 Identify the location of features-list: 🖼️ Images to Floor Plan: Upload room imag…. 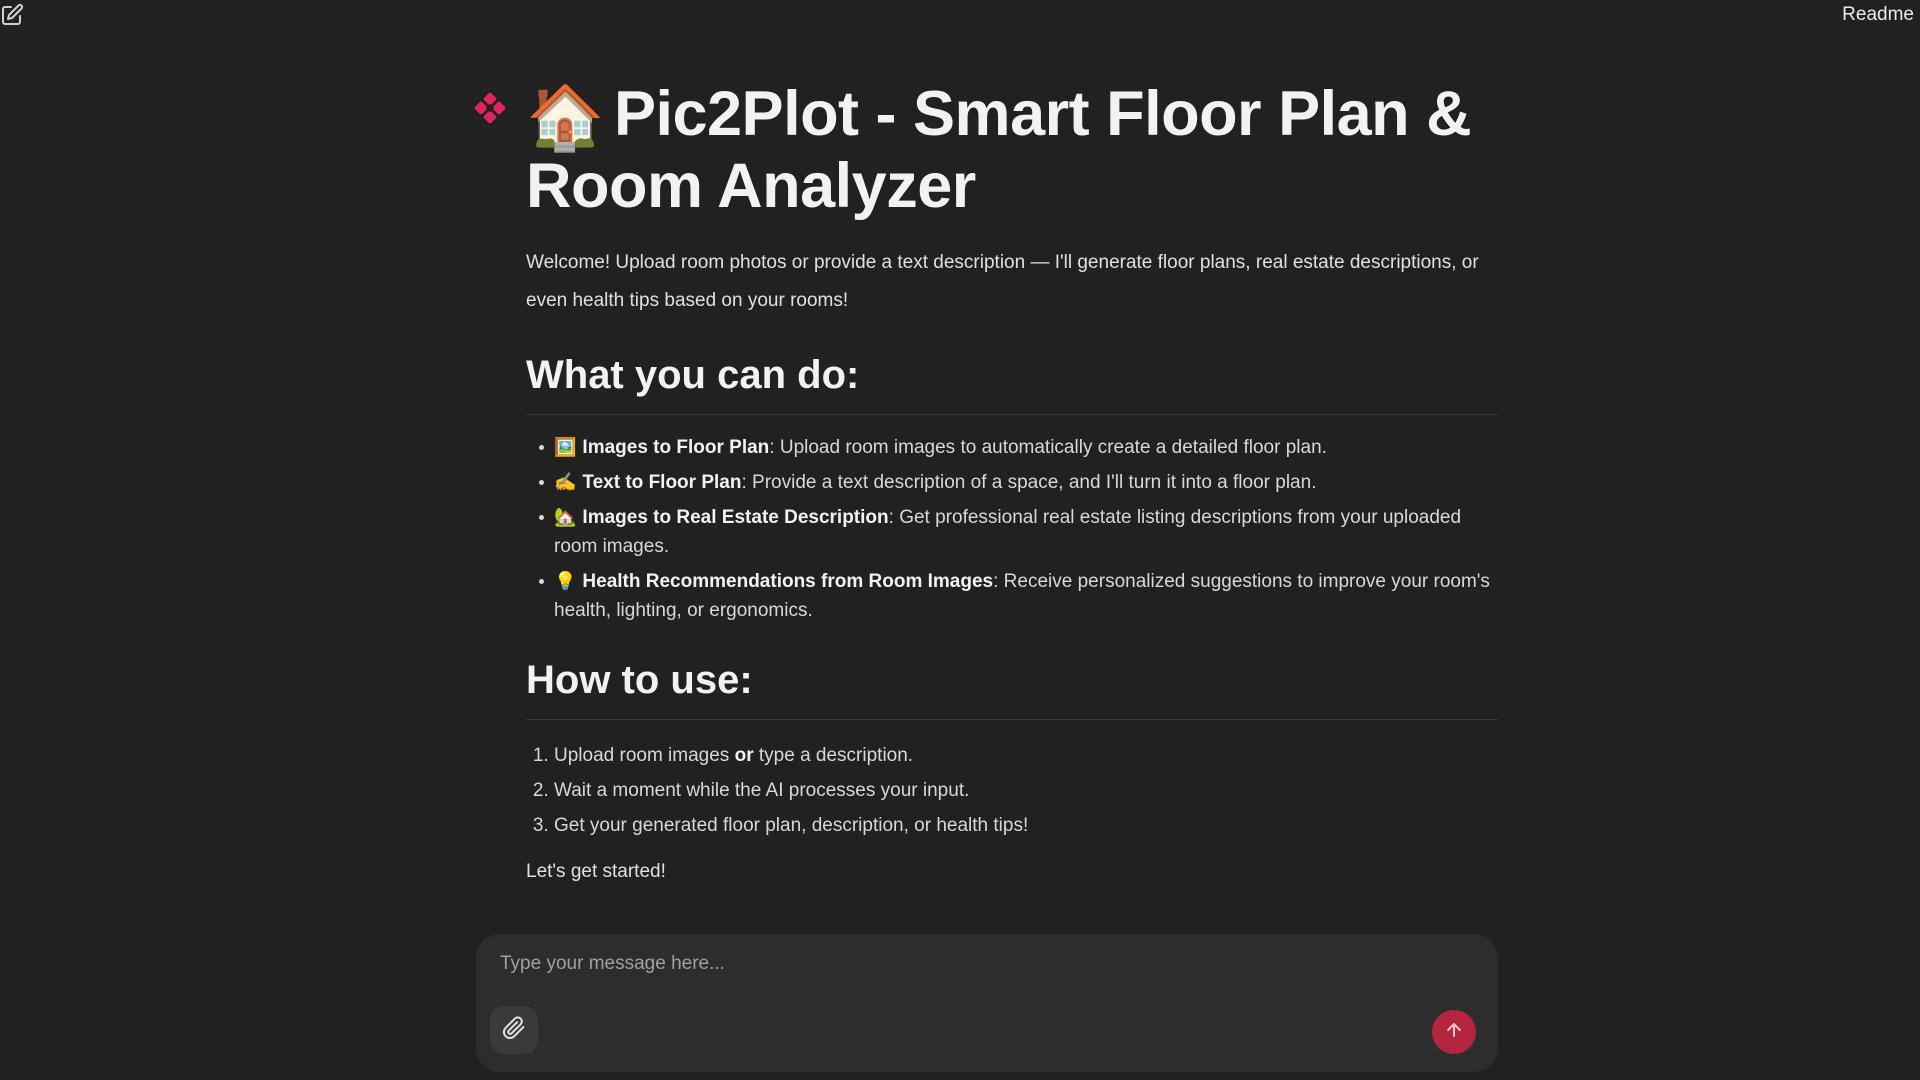
(1012, 529).